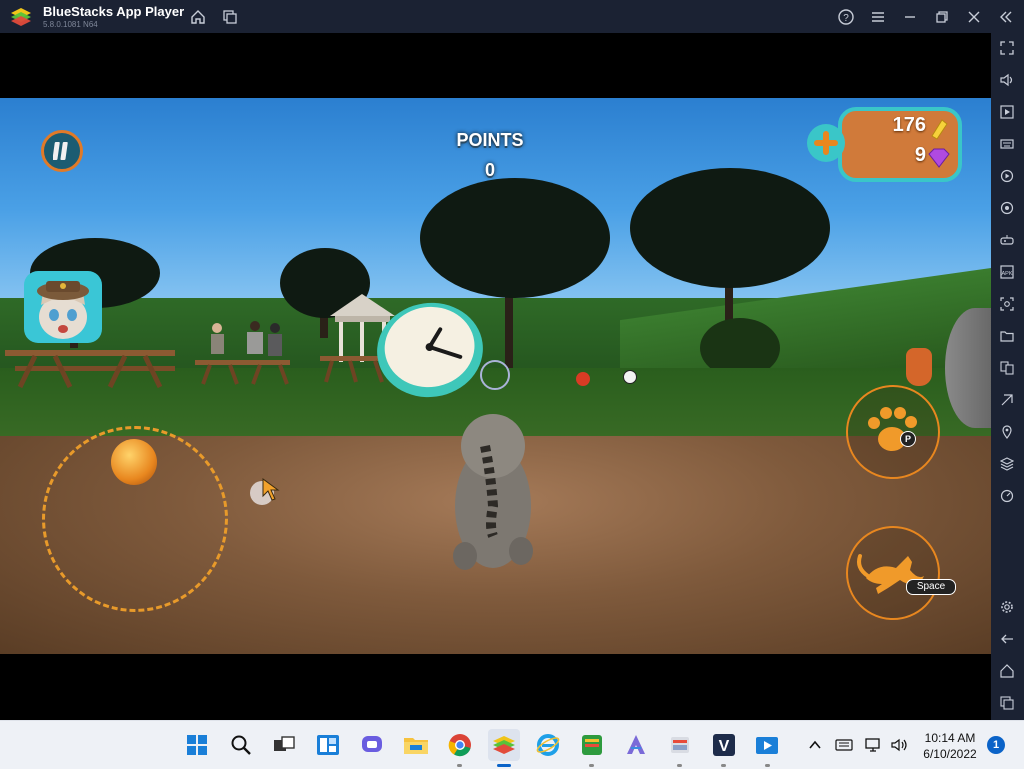 Image resolution: width=1024 pixels, height=769 pixels. What do you see at coordinates (504, 765) in the screenshot?
I see `active-app-indicator` at bounding box center [504, 765].